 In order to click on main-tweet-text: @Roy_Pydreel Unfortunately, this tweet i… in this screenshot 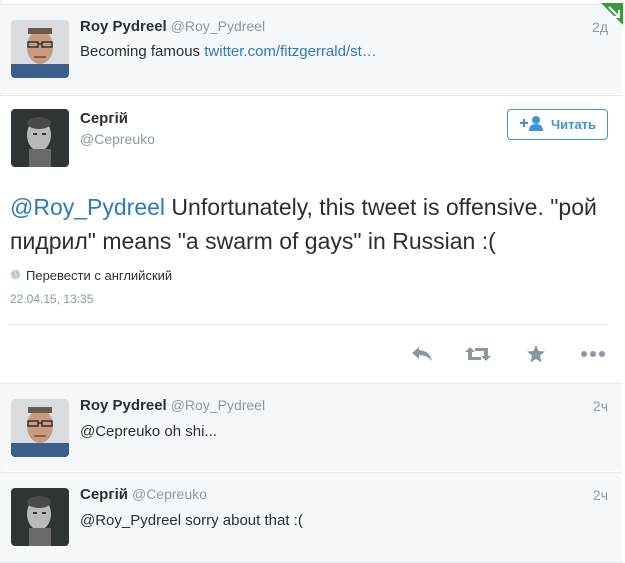, I will do `click(310, 224)`.